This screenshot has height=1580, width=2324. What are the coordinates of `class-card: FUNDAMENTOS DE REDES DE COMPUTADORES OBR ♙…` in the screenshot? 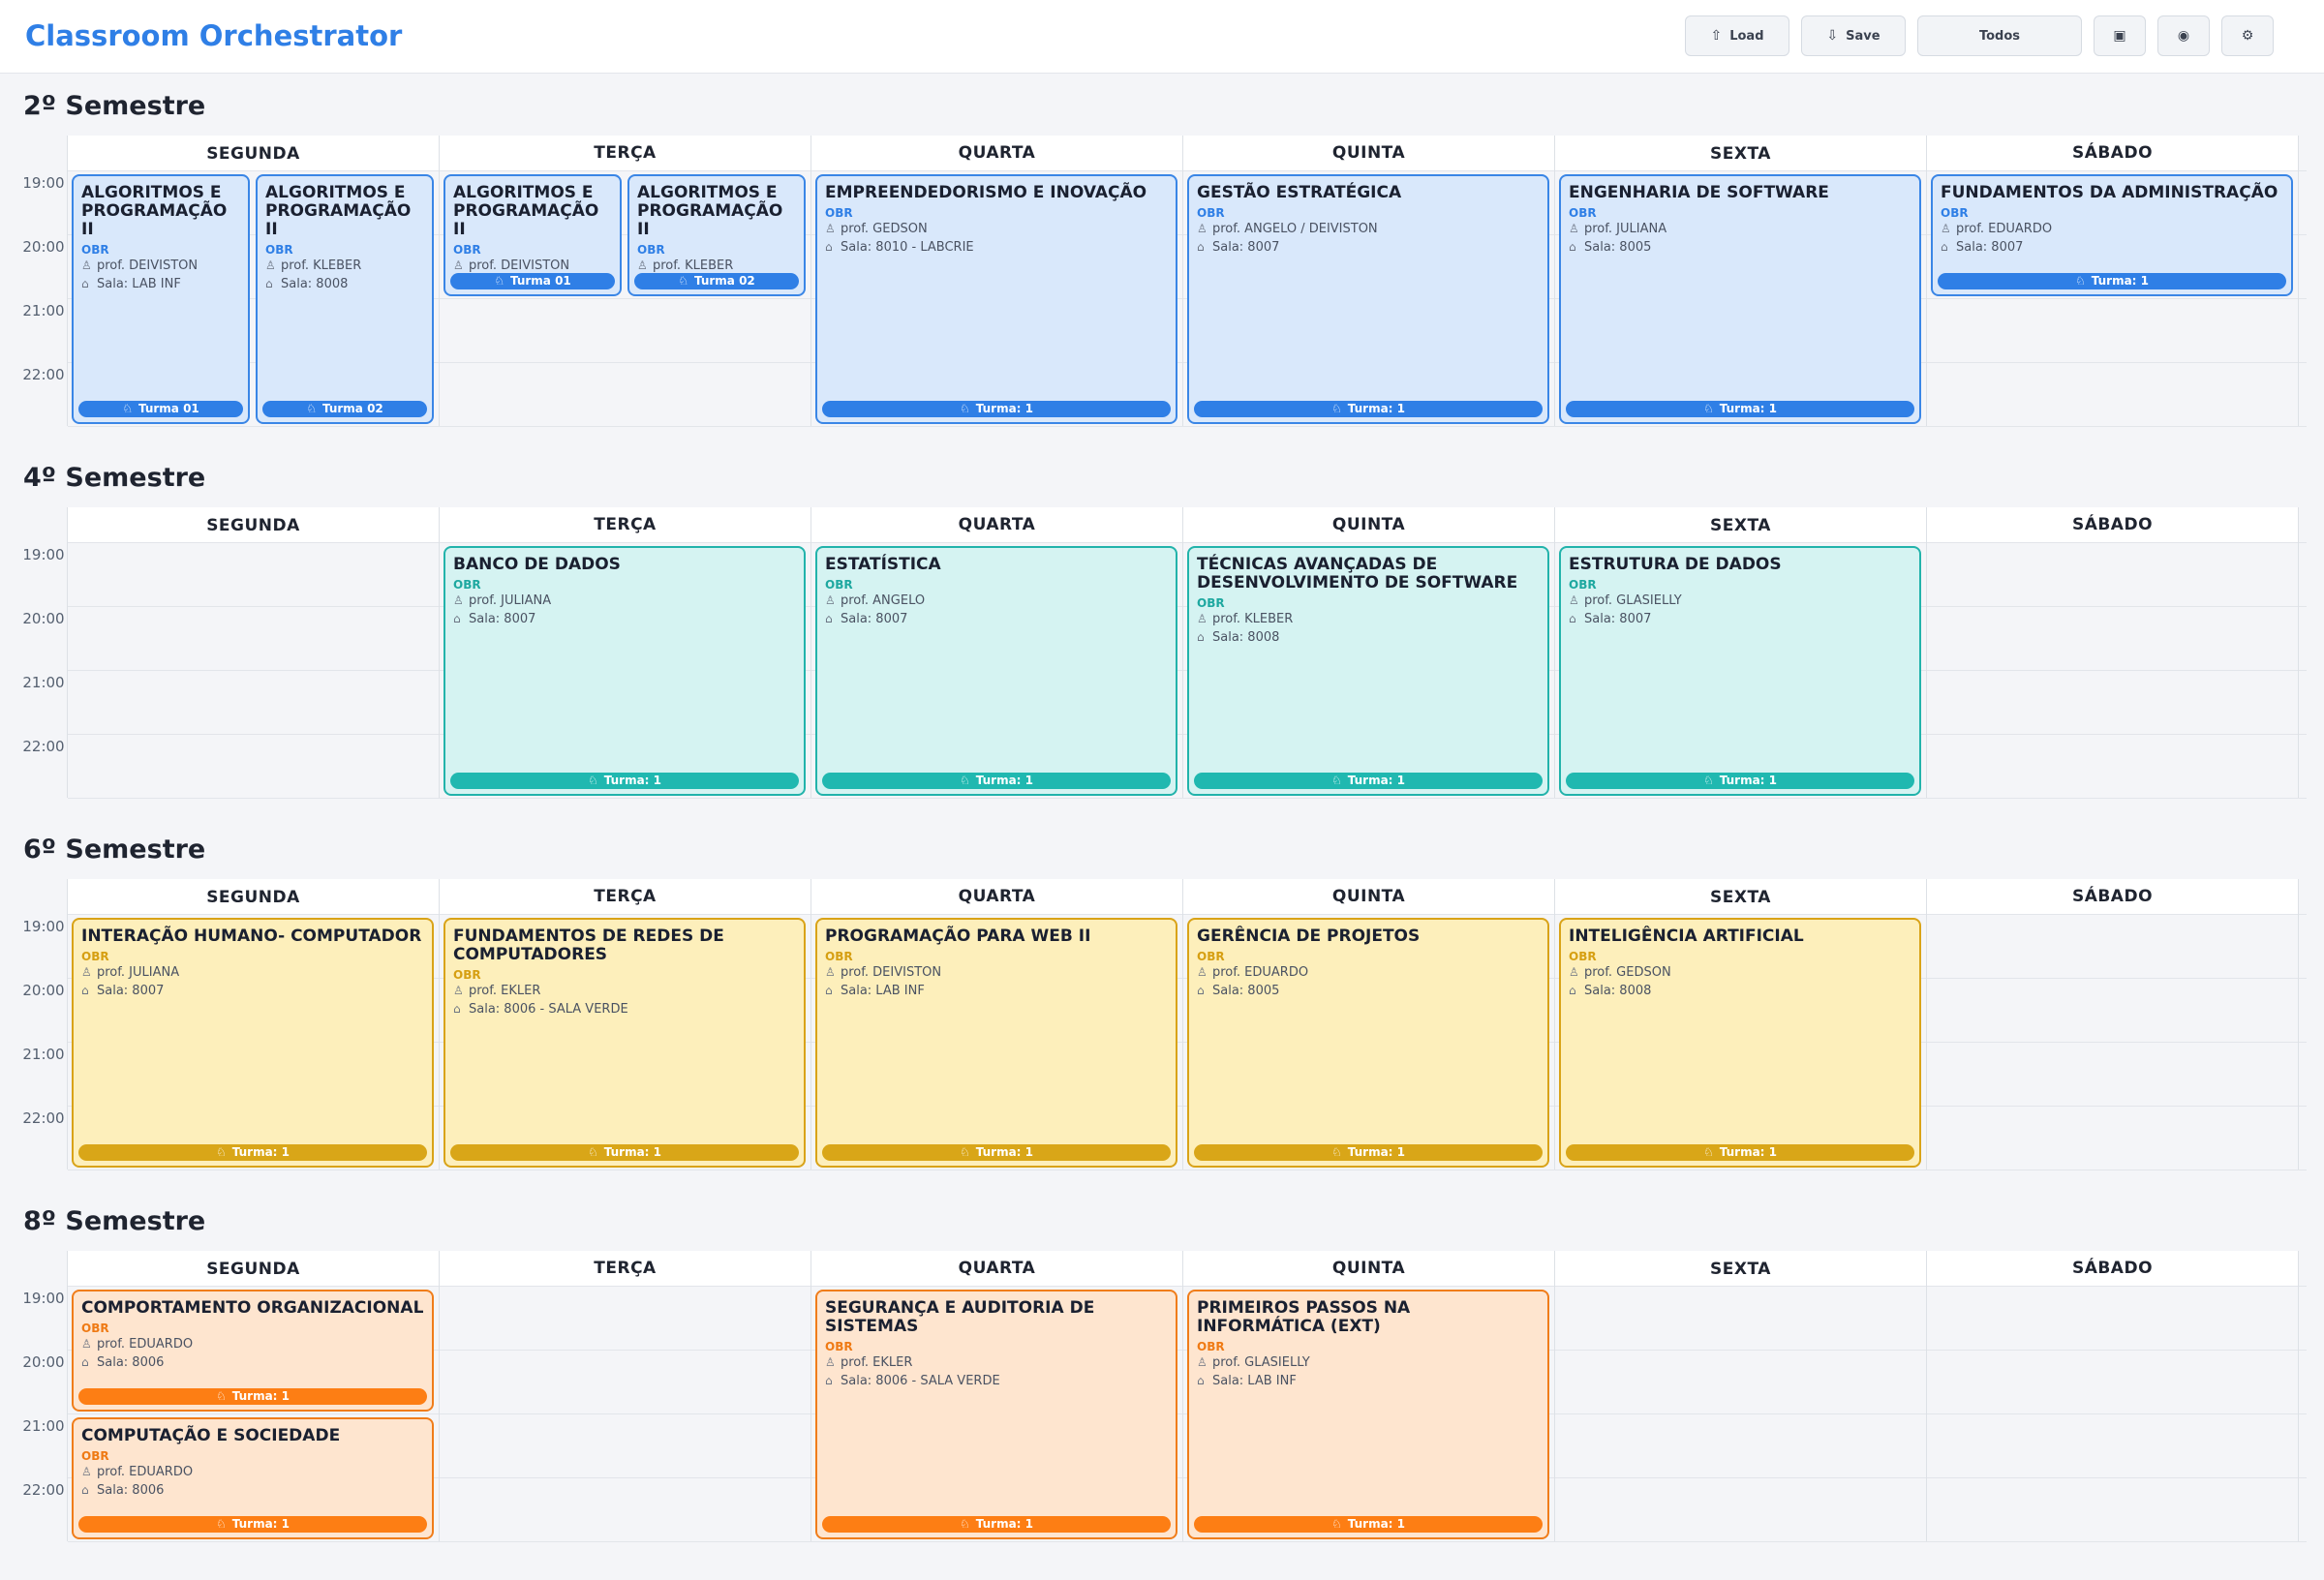 It's located at (624, 1043).